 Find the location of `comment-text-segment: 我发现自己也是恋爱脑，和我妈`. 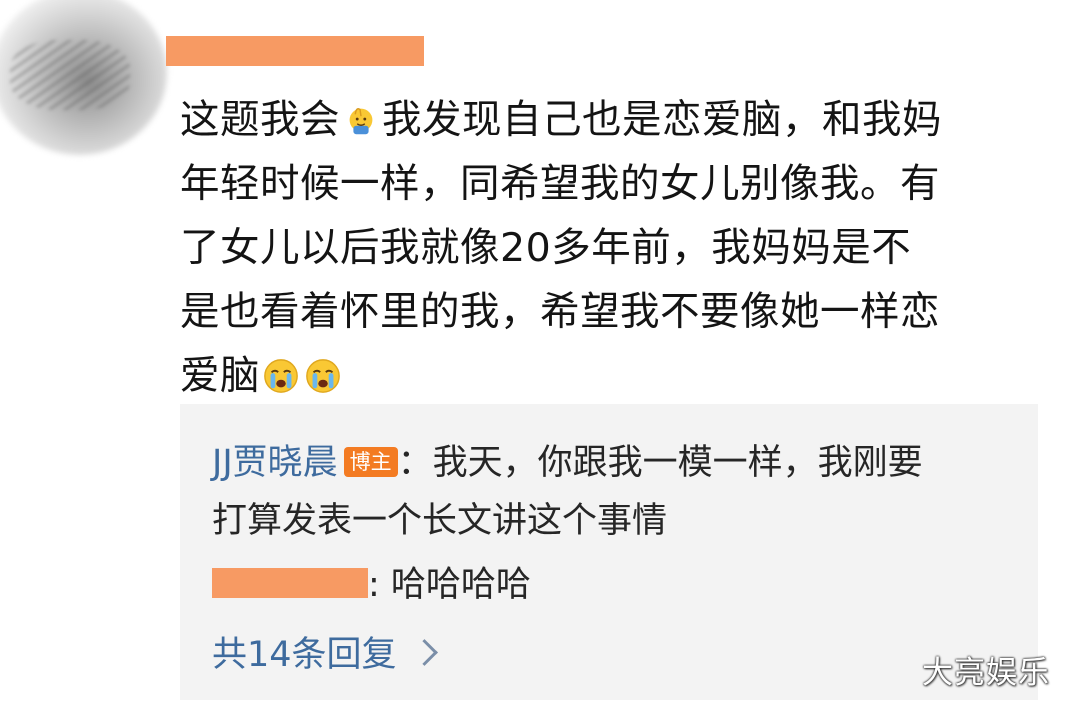

comment-text-segment: 我发现自己也是恋爱脑，和我妈 is located at coordinates (662, 120).